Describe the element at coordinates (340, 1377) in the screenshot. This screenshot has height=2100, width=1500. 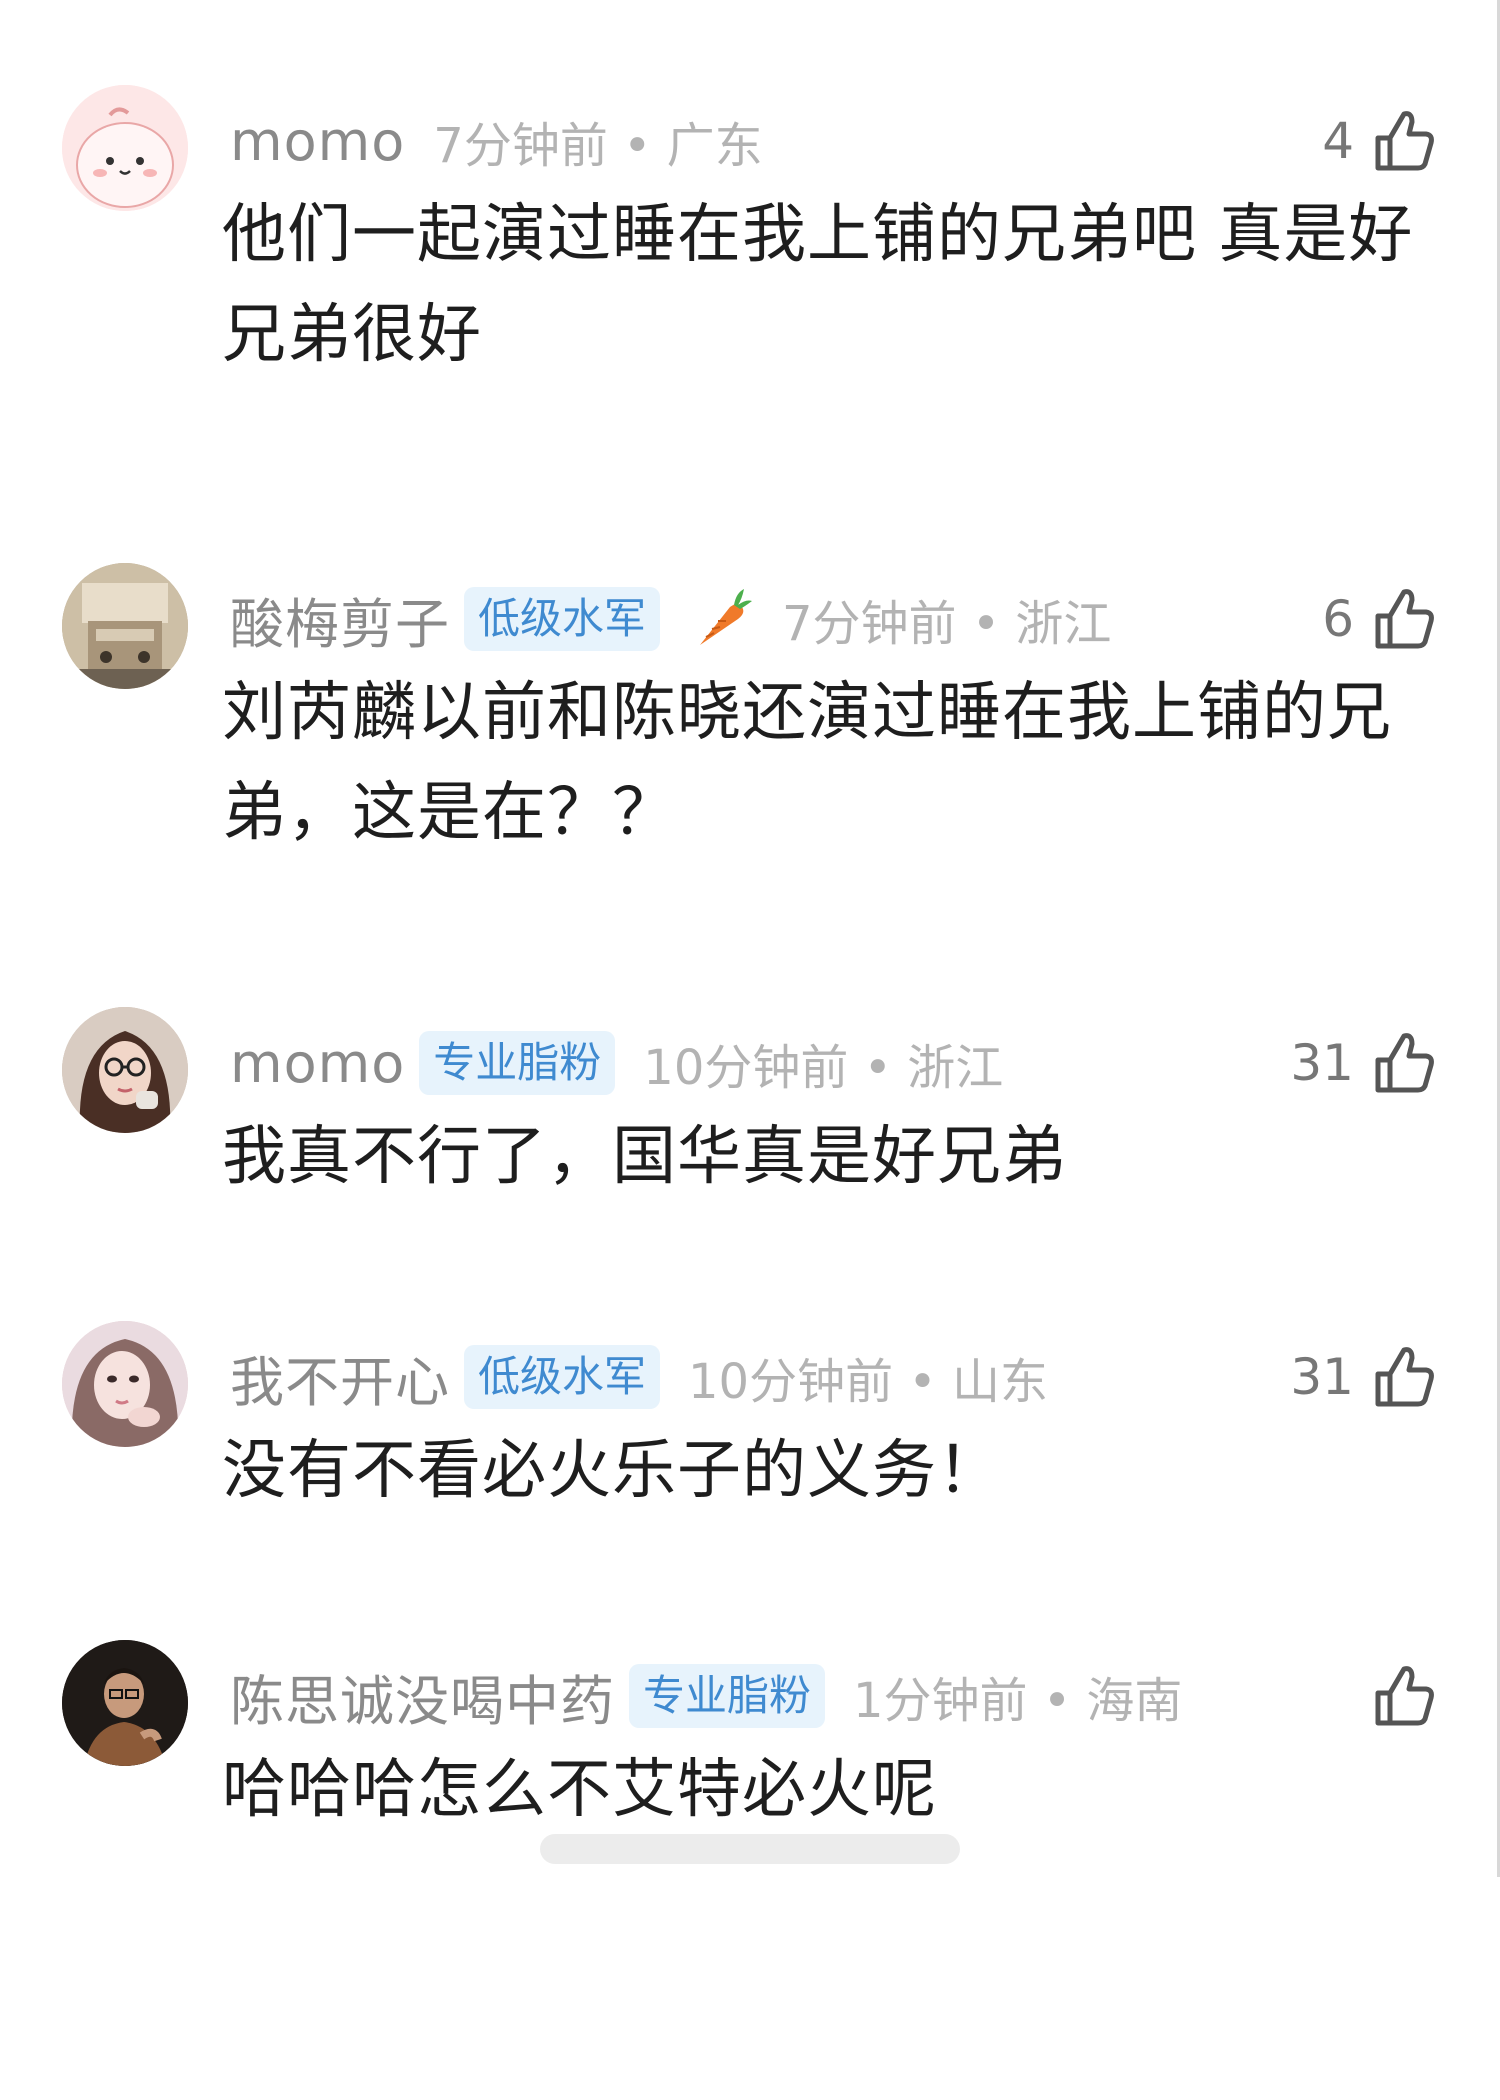
I see `username: 我不开心` at that location.